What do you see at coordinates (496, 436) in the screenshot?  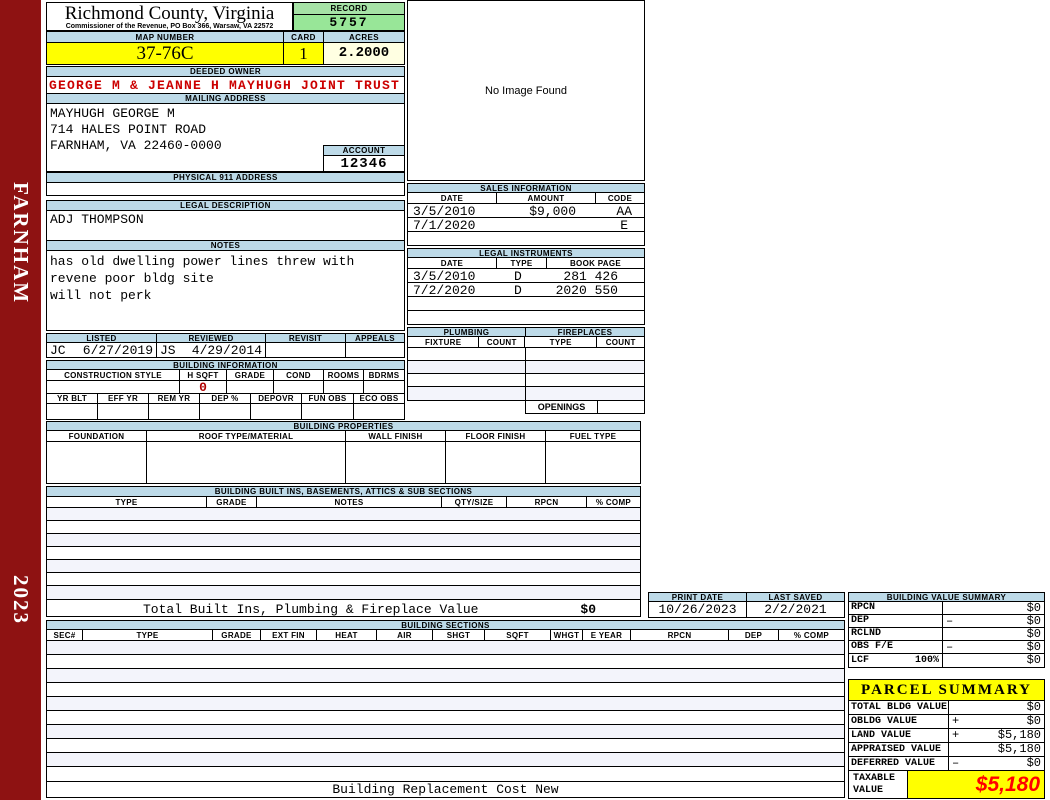 I see `bp-header-floor: FLOOR FINISH` at bounding box center [496, 436].